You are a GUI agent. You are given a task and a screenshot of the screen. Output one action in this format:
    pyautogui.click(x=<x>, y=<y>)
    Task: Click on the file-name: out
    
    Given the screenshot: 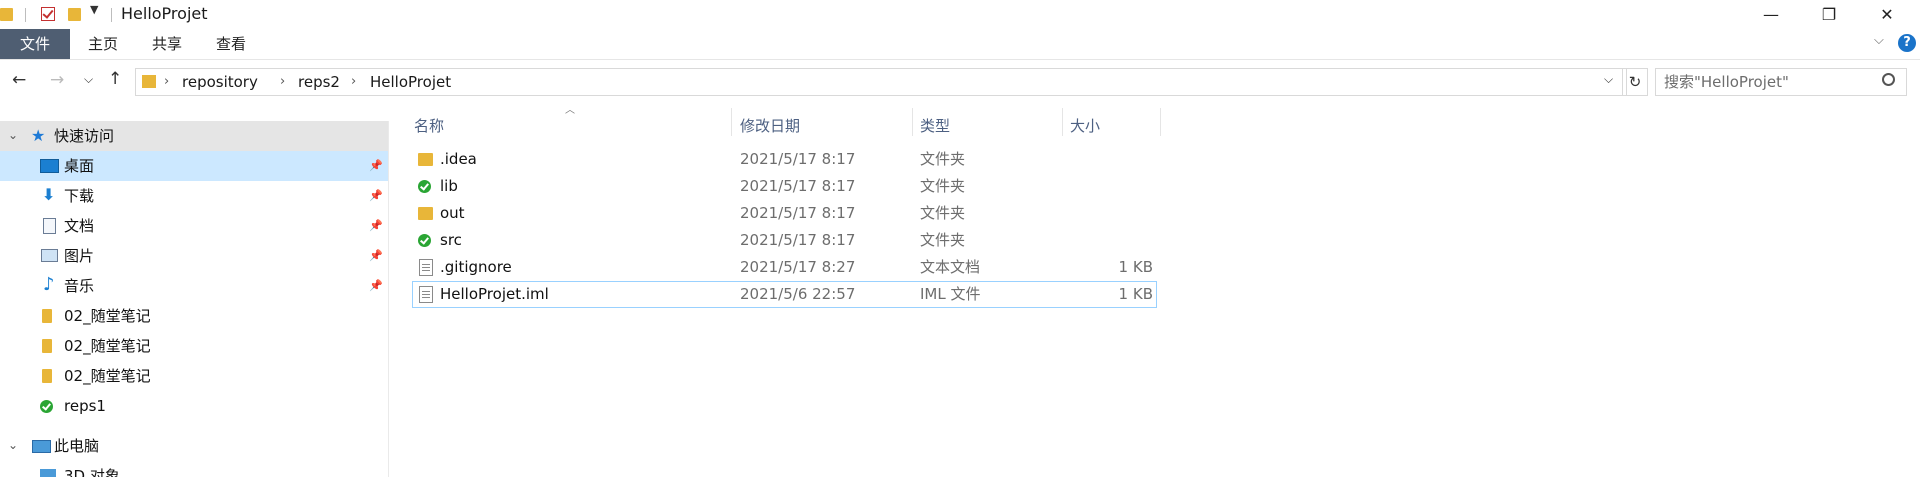 What is the action you would take?
    pyautogui.click(x=452, y=213)
    